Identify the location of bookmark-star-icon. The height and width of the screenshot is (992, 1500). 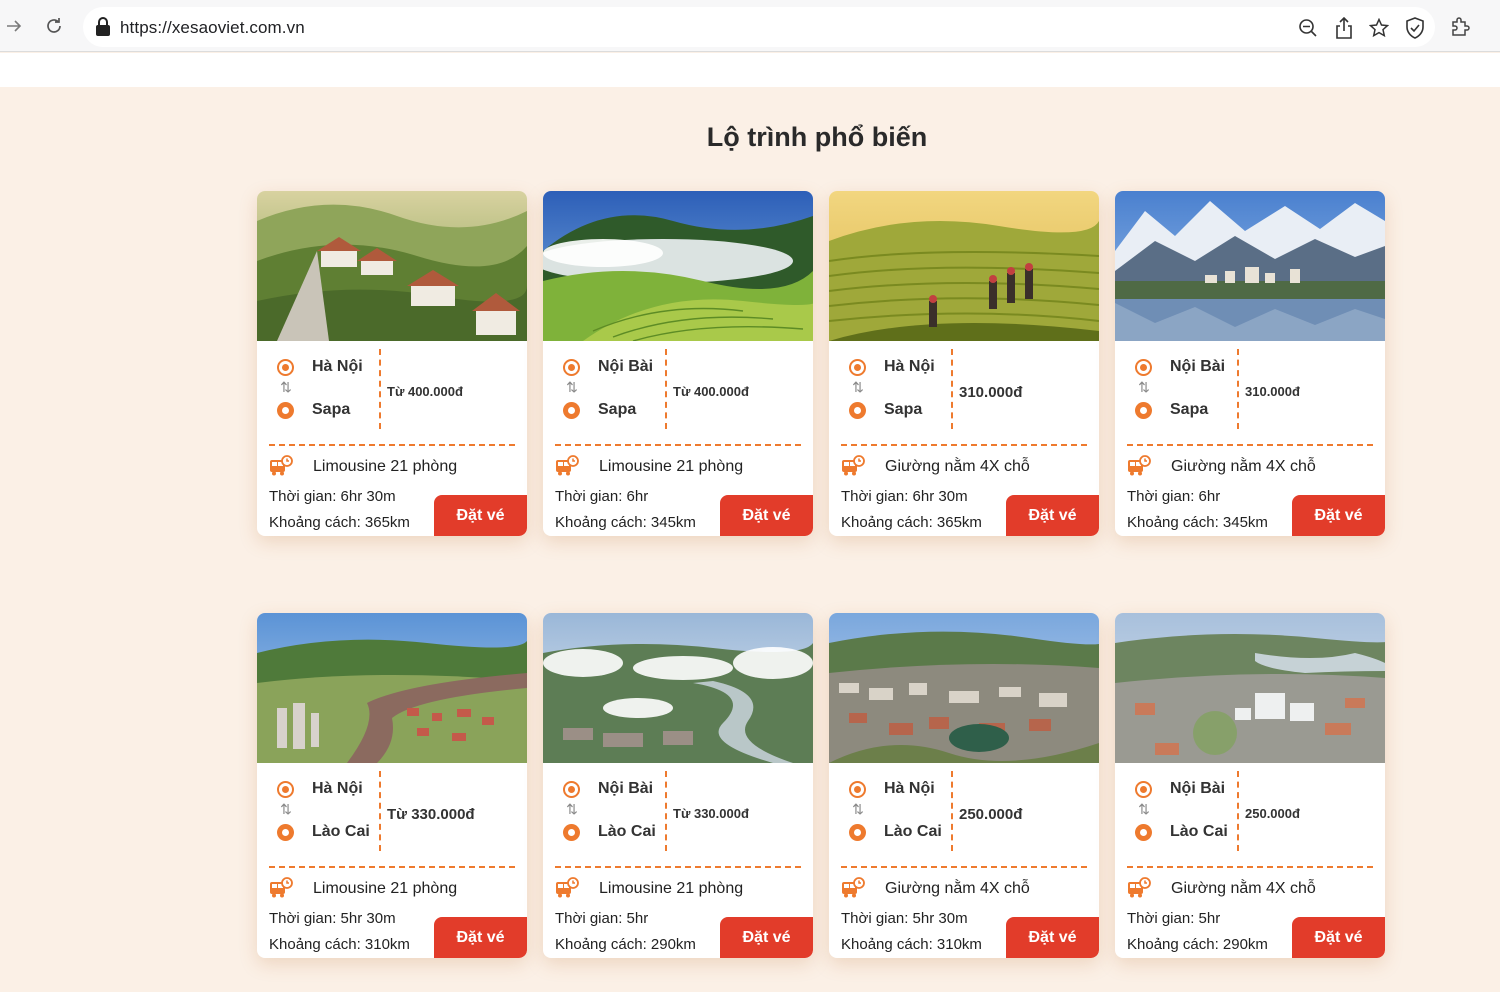
(1379, 28).